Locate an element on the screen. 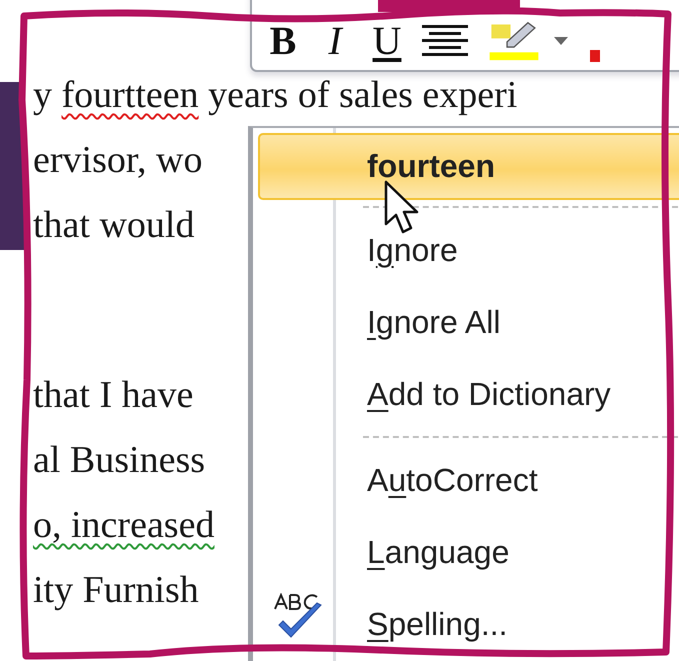 The height and width of the screenshot is (661, 679). align-center-button is located at coordinates (445, 41).